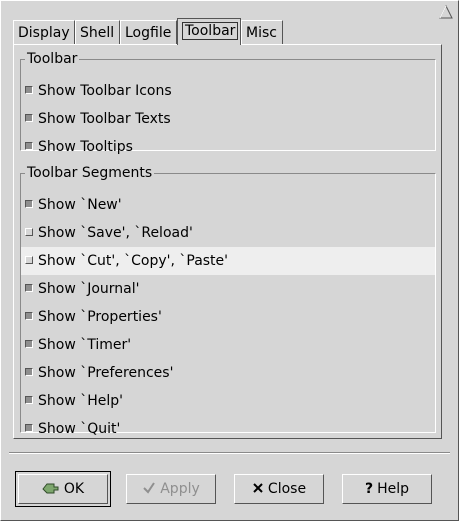 The height and width of the screenshot is (521, 459). I want to click on tab-display: Display, so click(44, 32).